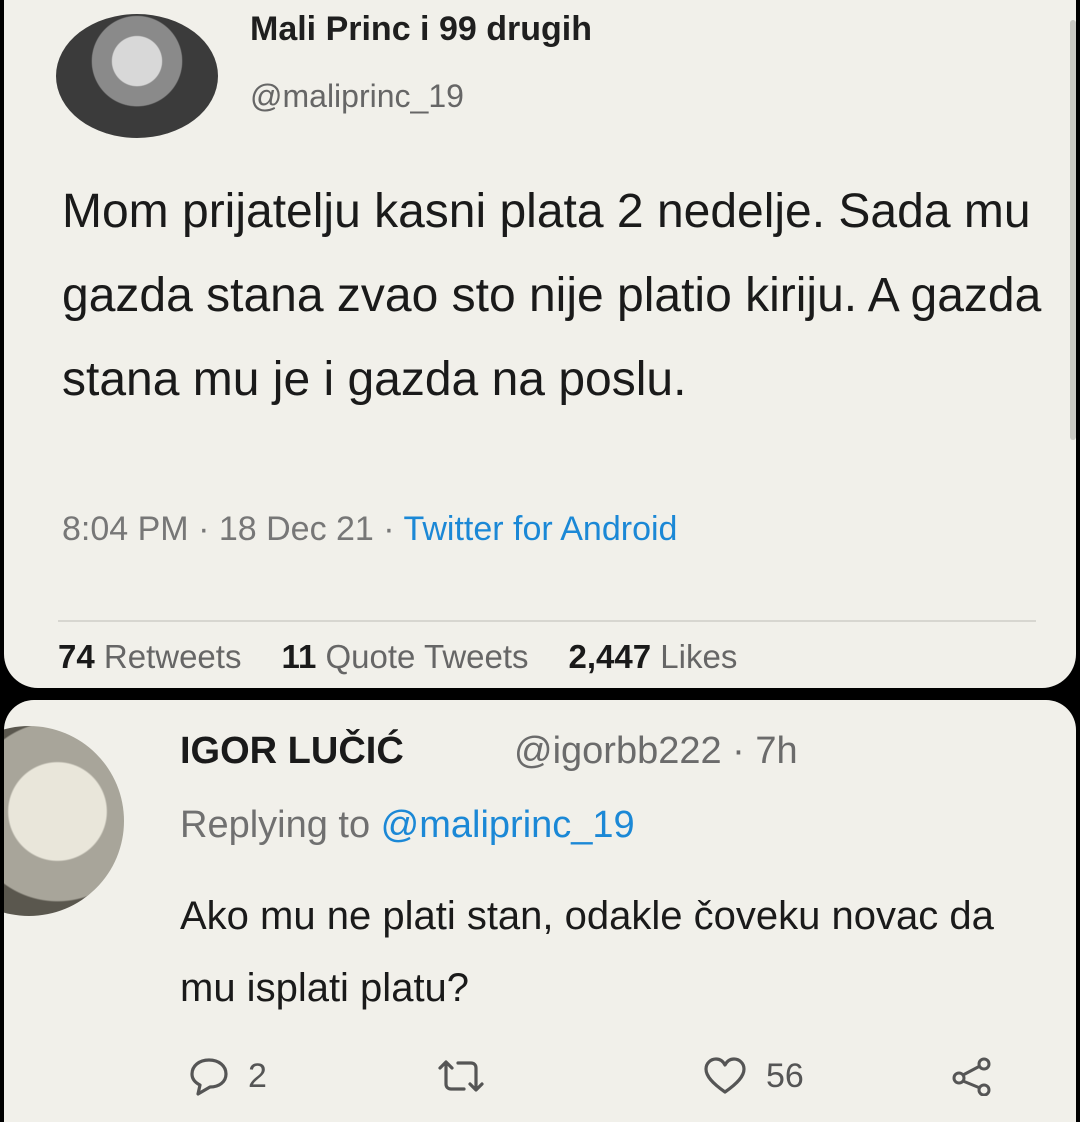  I want to click on tweet-source-link: Twitter for Android, so click(540, 529).